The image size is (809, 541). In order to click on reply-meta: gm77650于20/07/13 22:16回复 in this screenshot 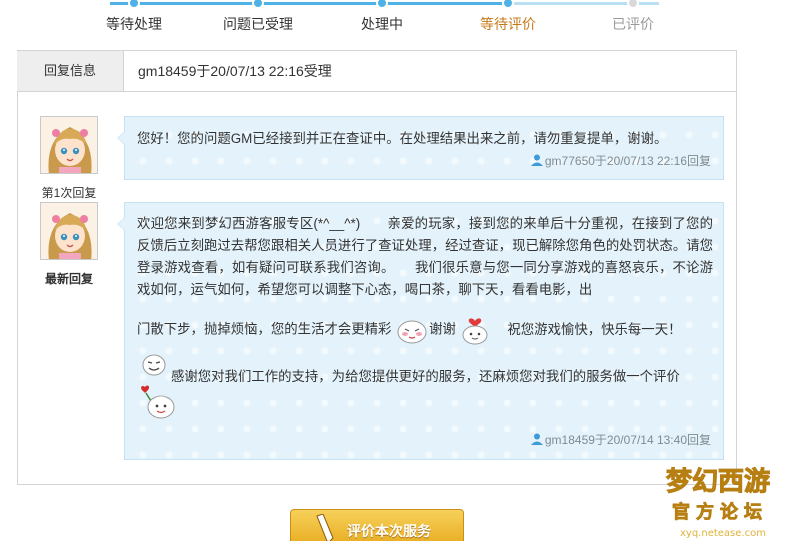, I will do `click(620, 160)`.